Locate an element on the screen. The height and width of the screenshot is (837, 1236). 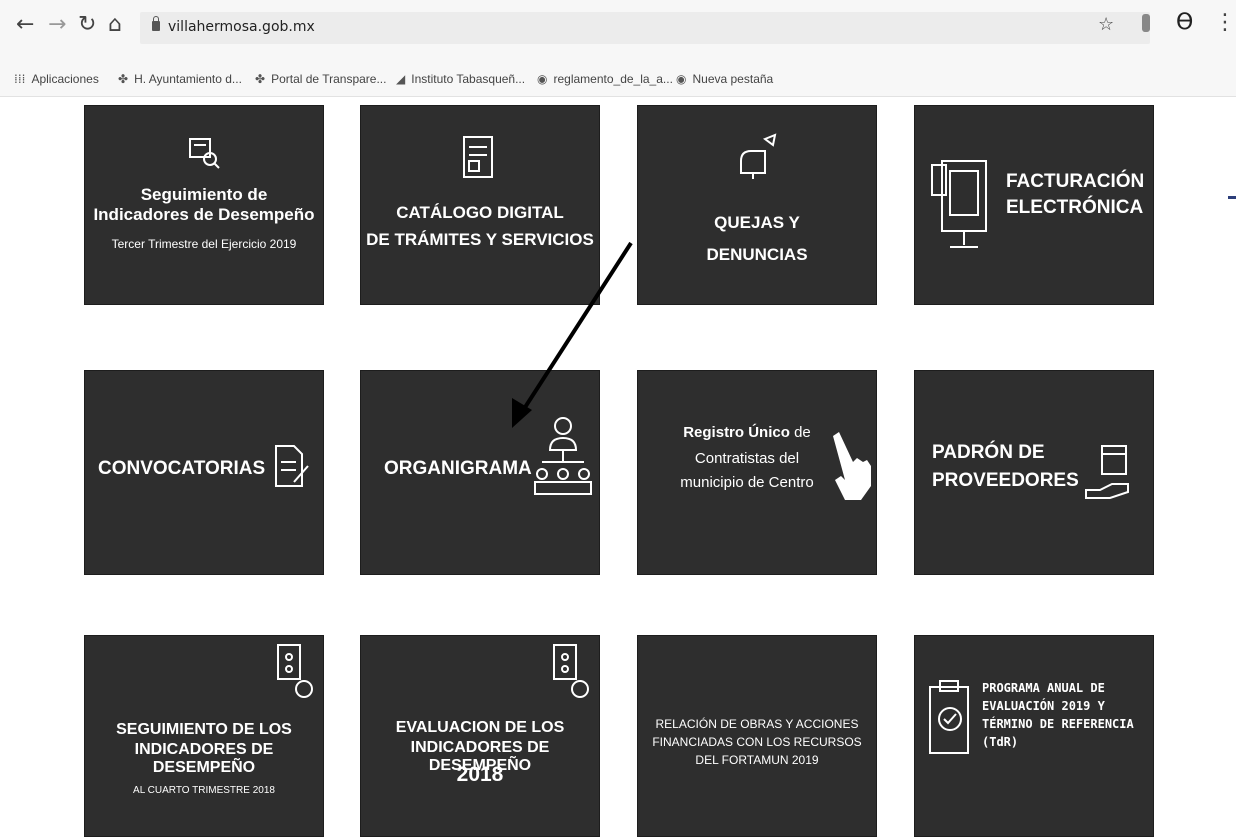
tile-title-line1: PROGRAMA ANUAL DE is located at coordinates (1043, 688).